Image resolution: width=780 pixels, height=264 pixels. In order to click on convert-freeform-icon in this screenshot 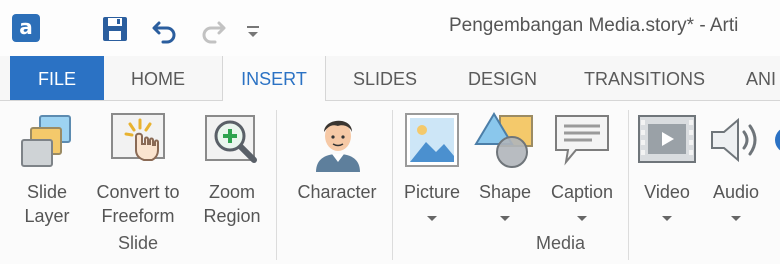, I will do `click(138, 142)`.